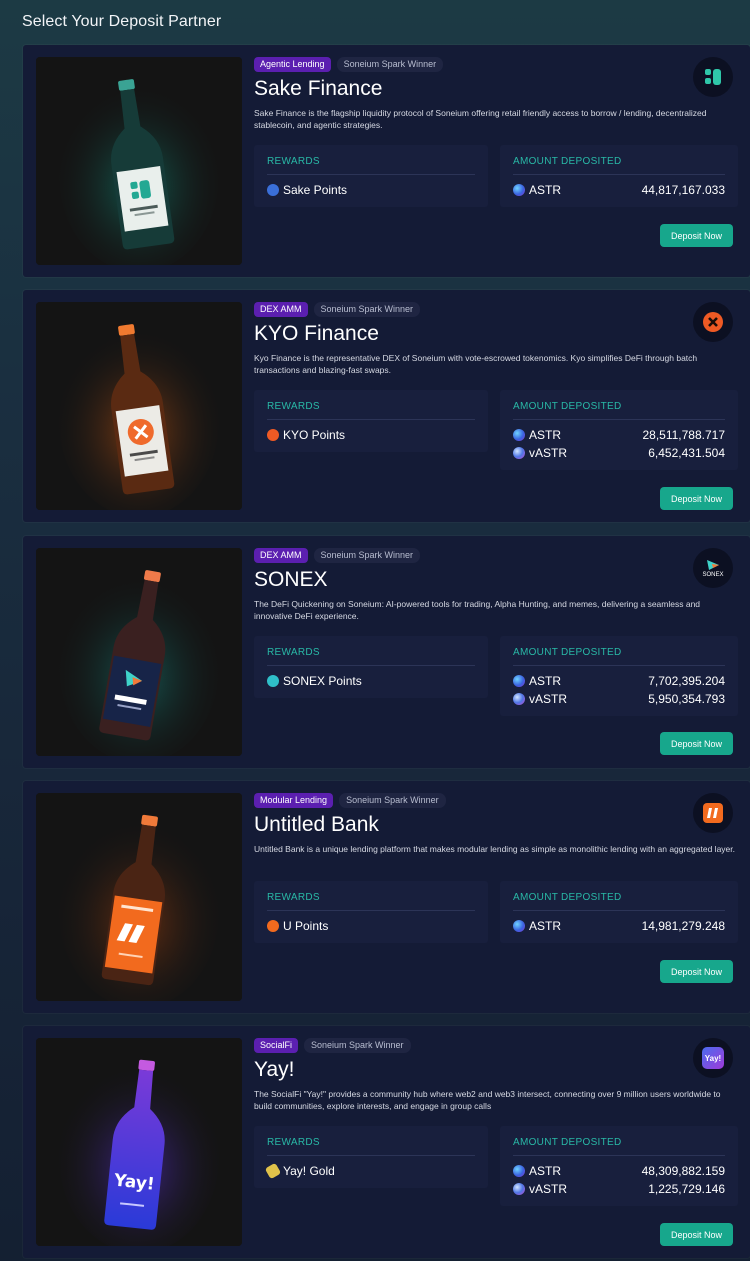 The width and height of the screenshot is (750, 1261). What do you see at coordinates (619, 1189) in the screenshot?
I see `deposit-row-vastr: vASTR 1,225,729.146` at bounding box center [619, 1189].